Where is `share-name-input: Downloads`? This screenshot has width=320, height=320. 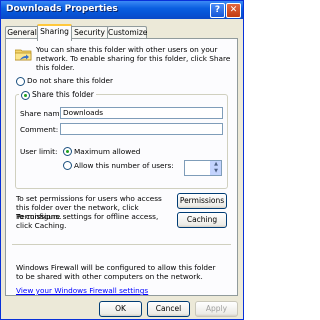
share-name-input: Downloads is located at coordinates (141, 113).